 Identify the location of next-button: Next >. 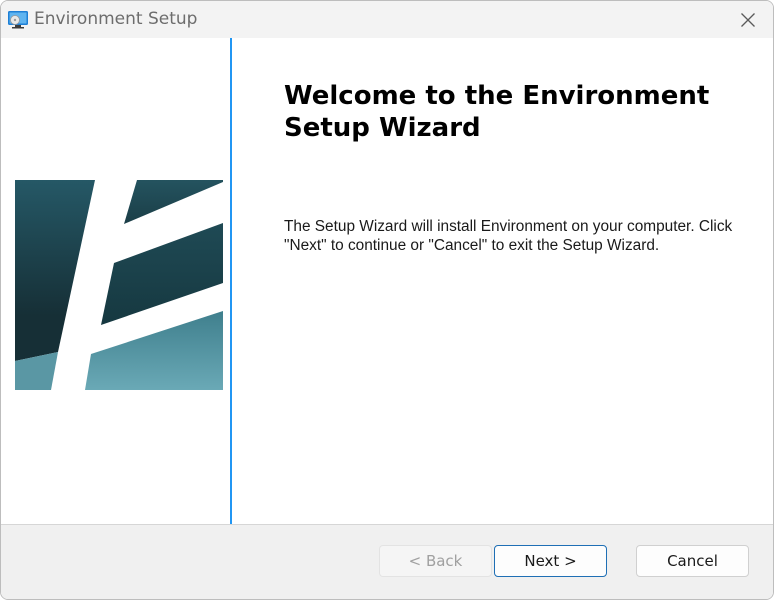
(550, 561).